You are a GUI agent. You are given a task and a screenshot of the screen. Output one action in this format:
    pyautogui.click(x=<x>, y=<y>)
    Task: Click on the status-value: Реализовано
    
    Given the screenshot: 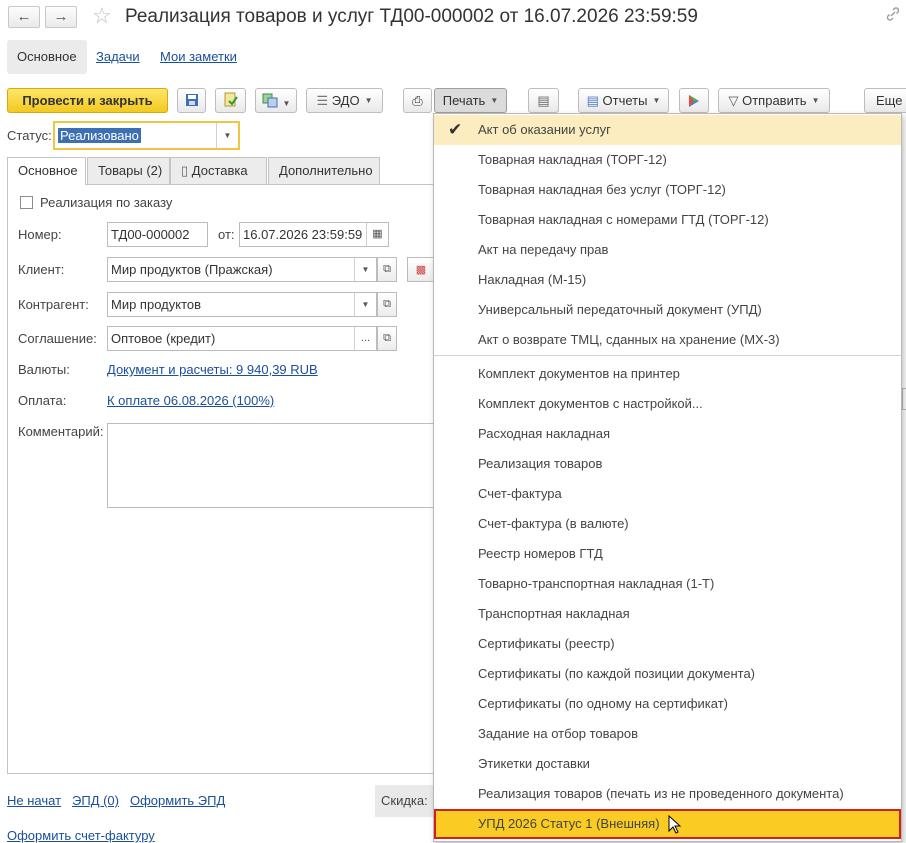 What is the action you would take?
    pyautogui.click(x=99, y=135)
    